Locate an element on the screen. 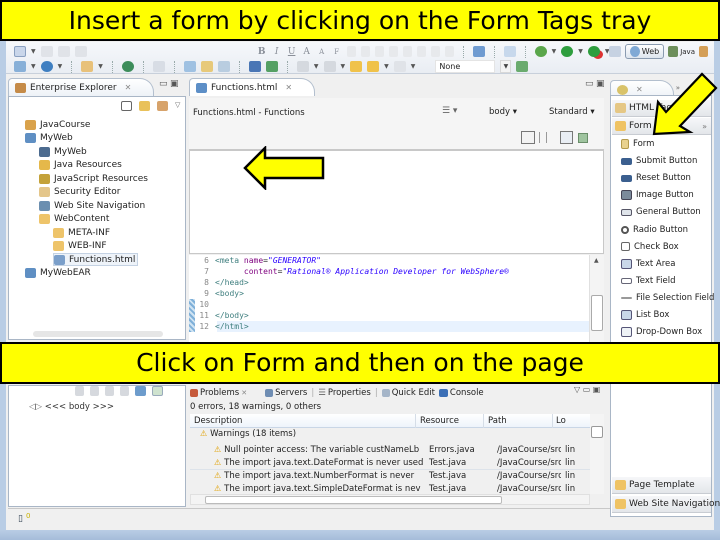  preview-icon is located at coordinates (583, 138).